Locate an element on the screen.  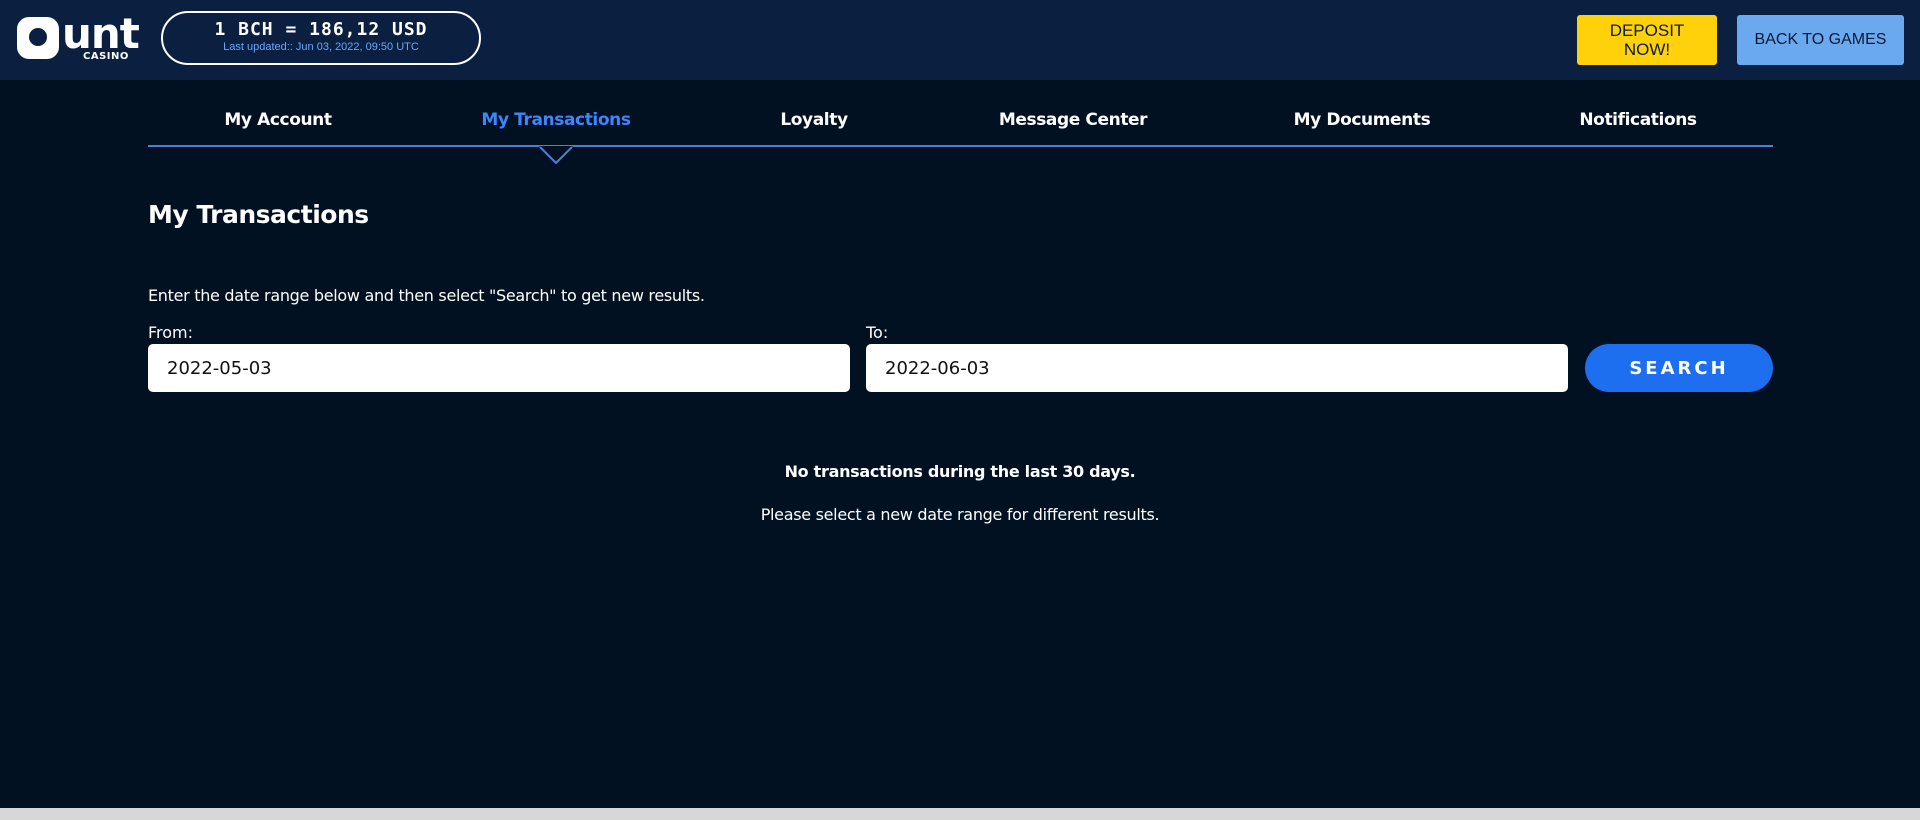
page-title: My Transactions is located at coordinates (258, 214).